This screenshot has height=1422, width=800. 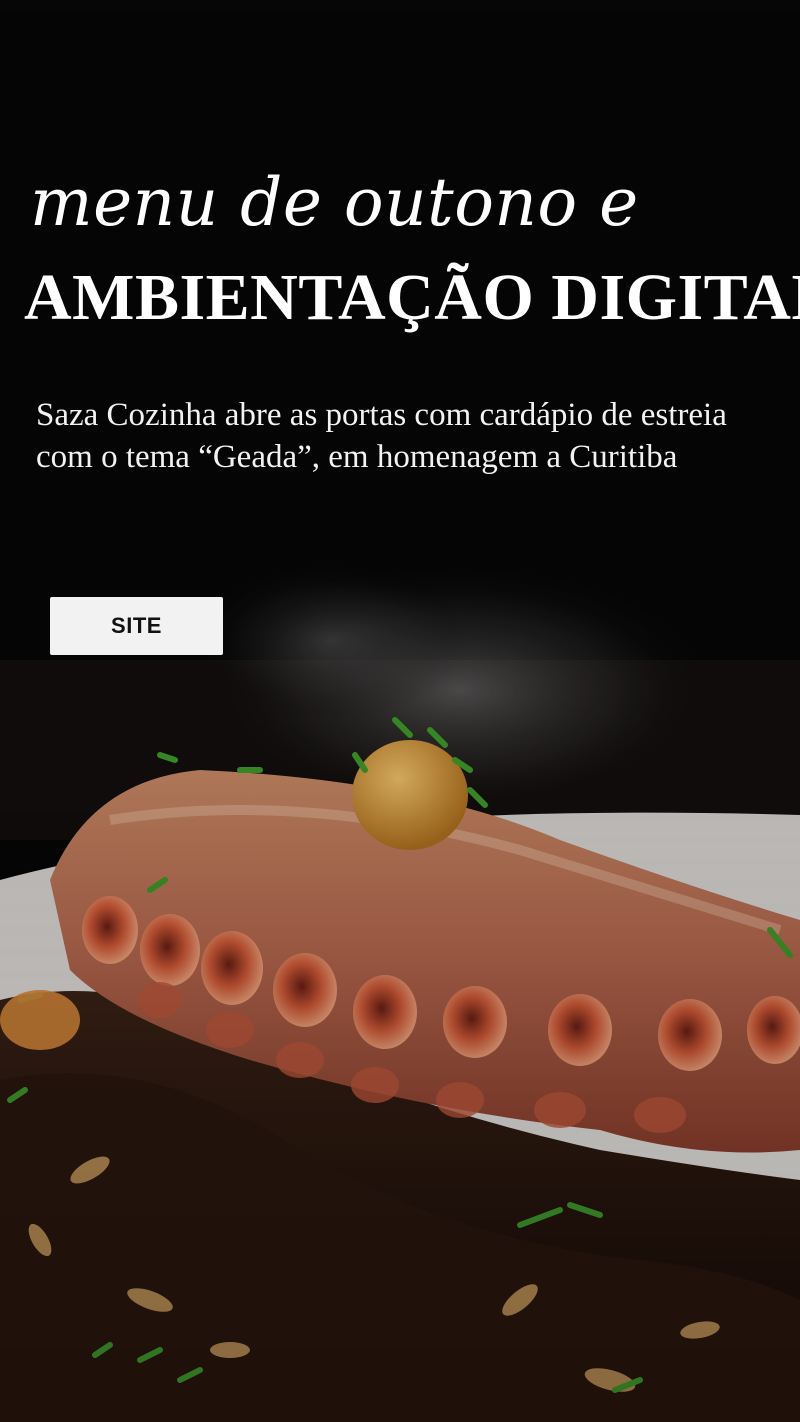 I want to click on headline-line-2: AMBIENTAÇÃO DIGITAL, so click(x=412, y=297).